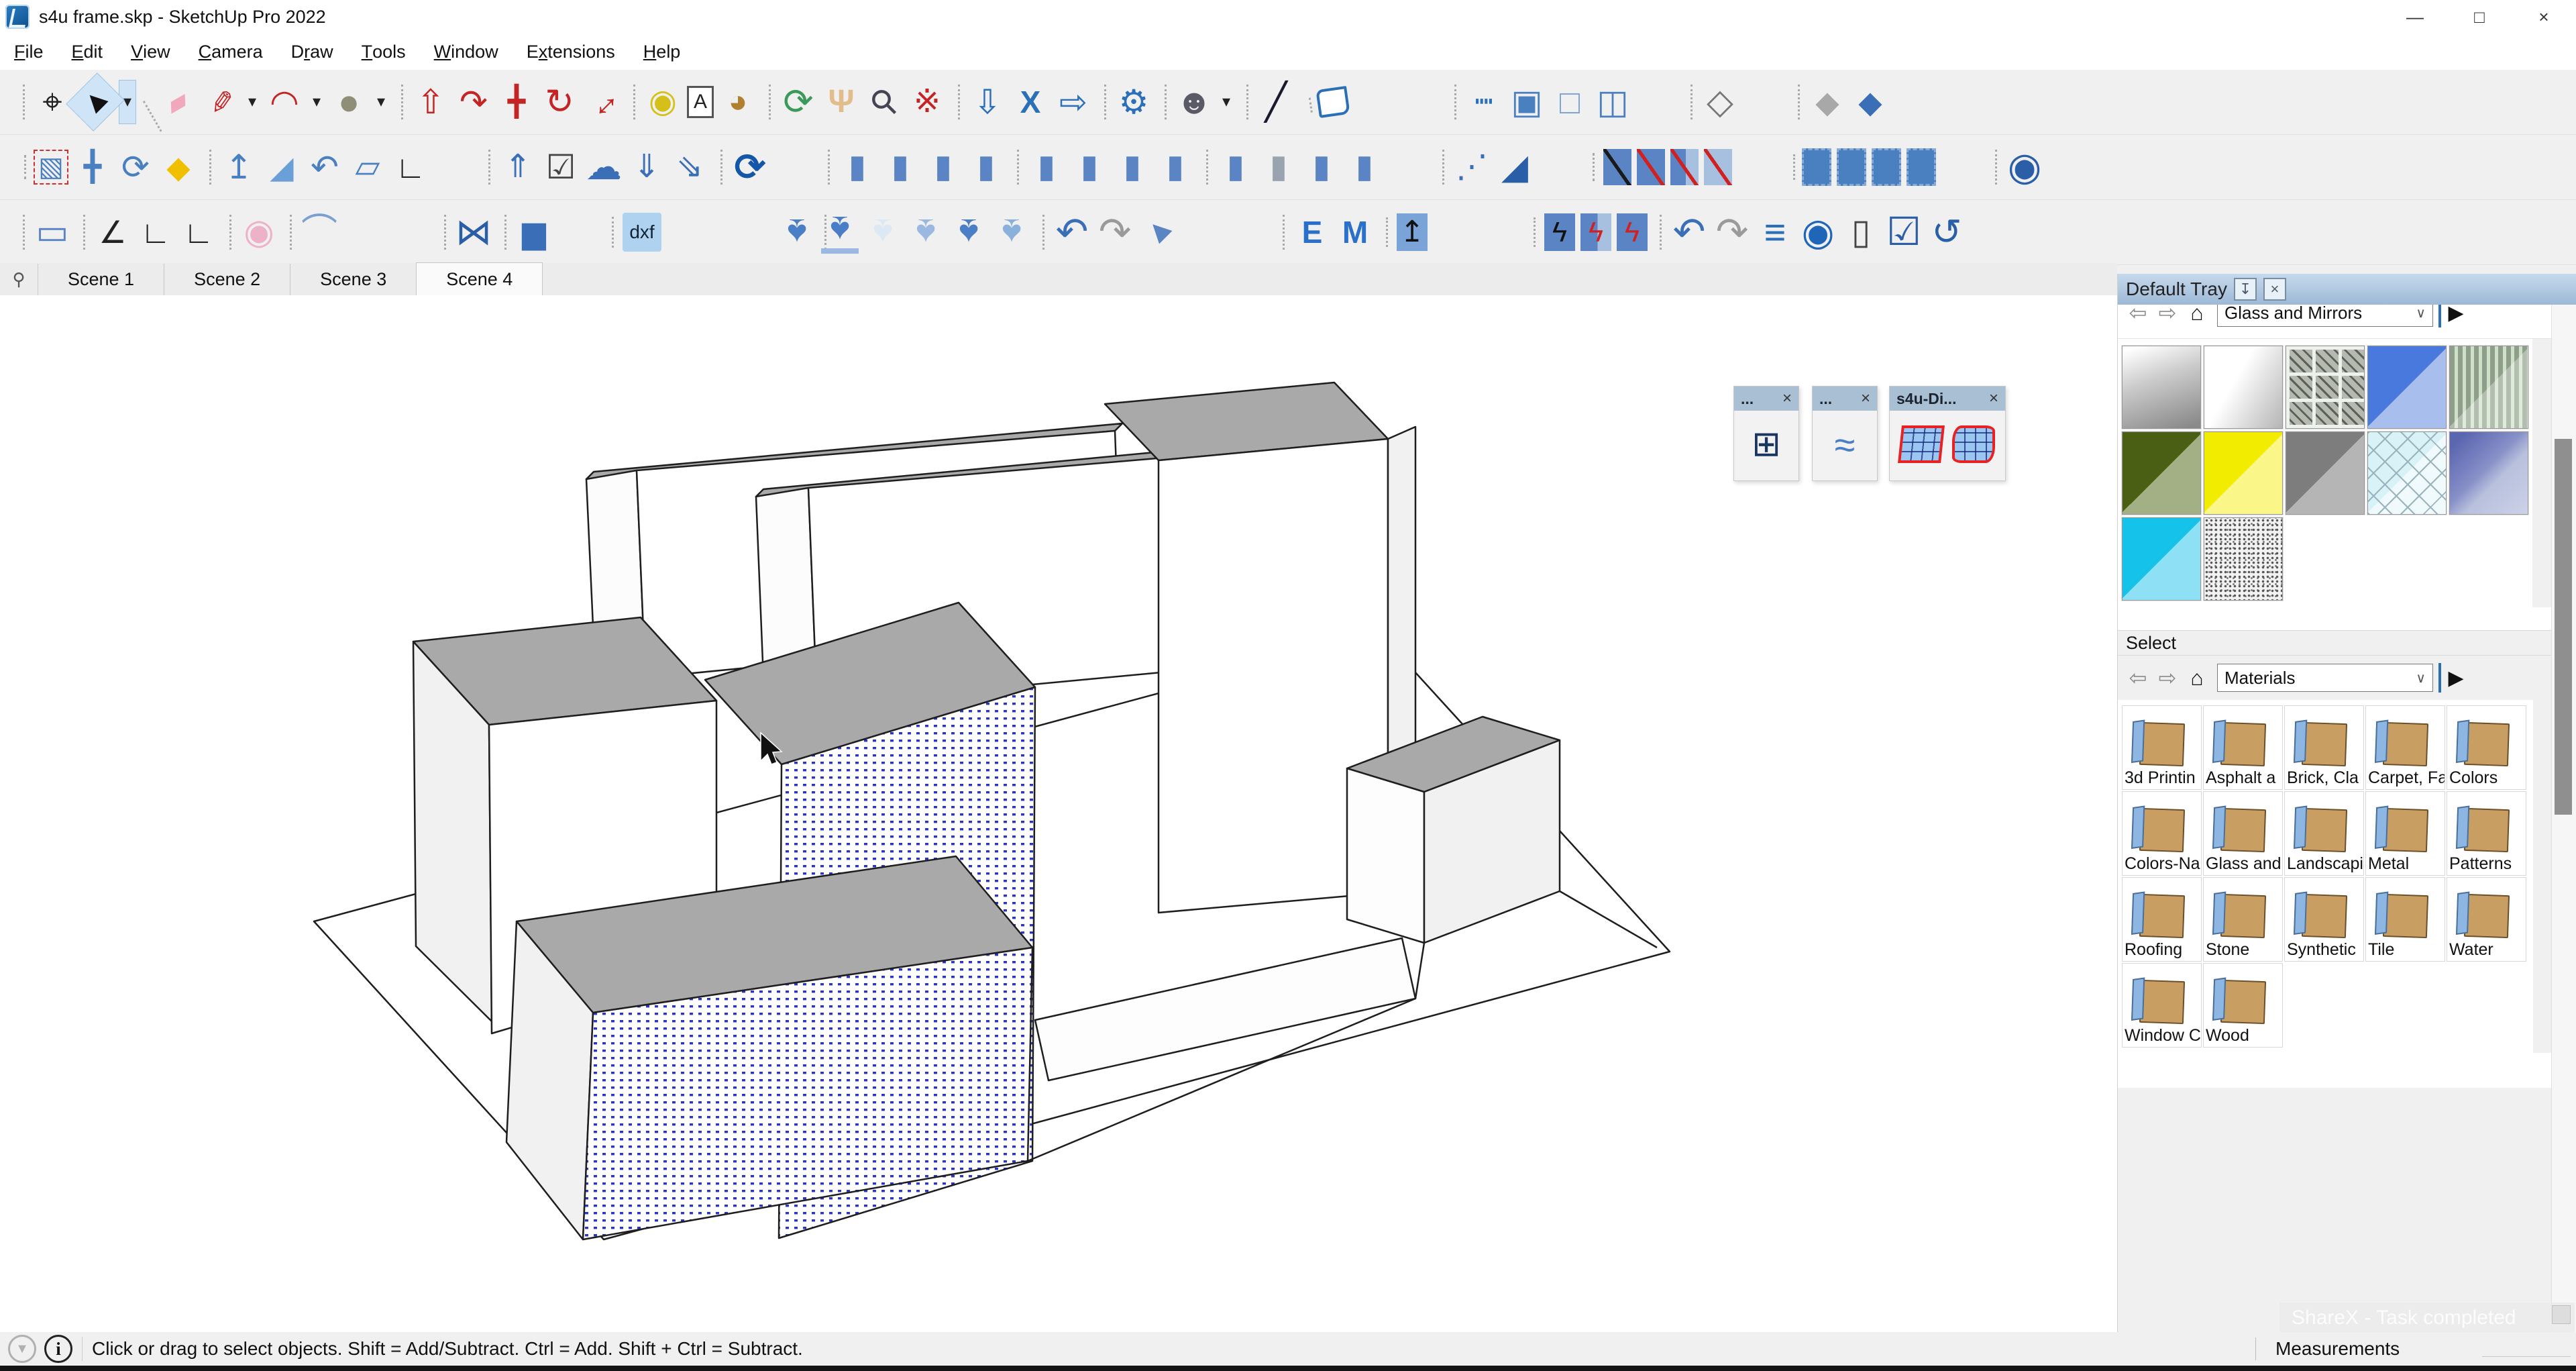 This screenshot has height=1371, width=2576. What do you see at coordinates (2243, 833) in the screenshot?
I see `material-folder: Glass and` at bounding box center [2243, 833].